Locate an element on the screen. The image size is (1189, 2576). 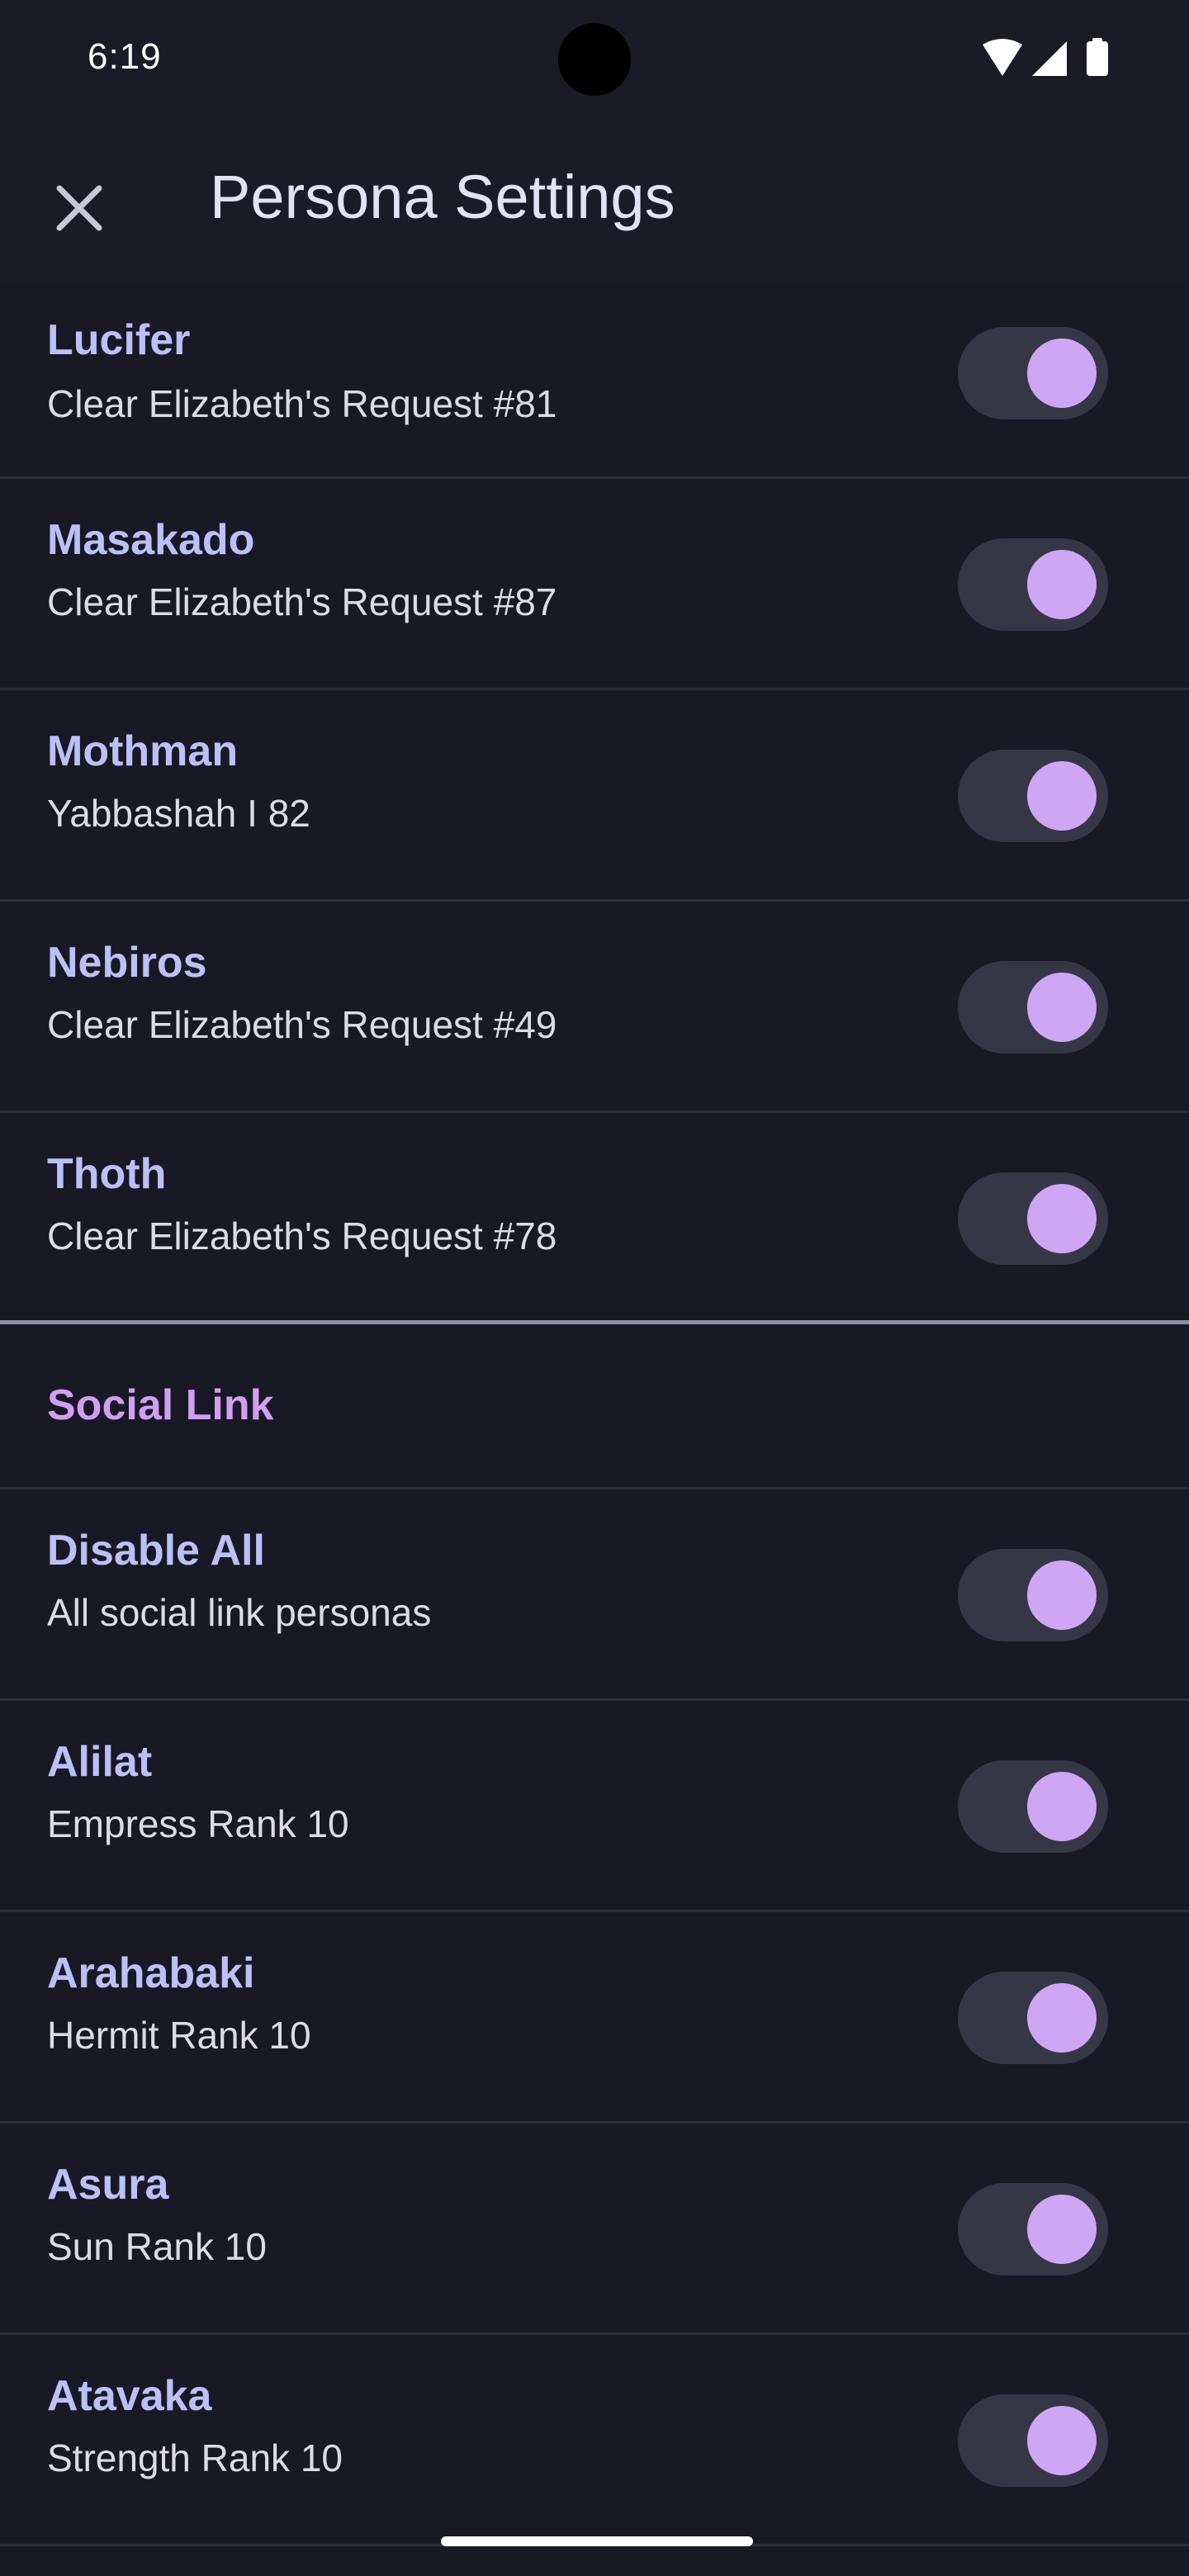
close-icon is located at coordinates (79, 208).